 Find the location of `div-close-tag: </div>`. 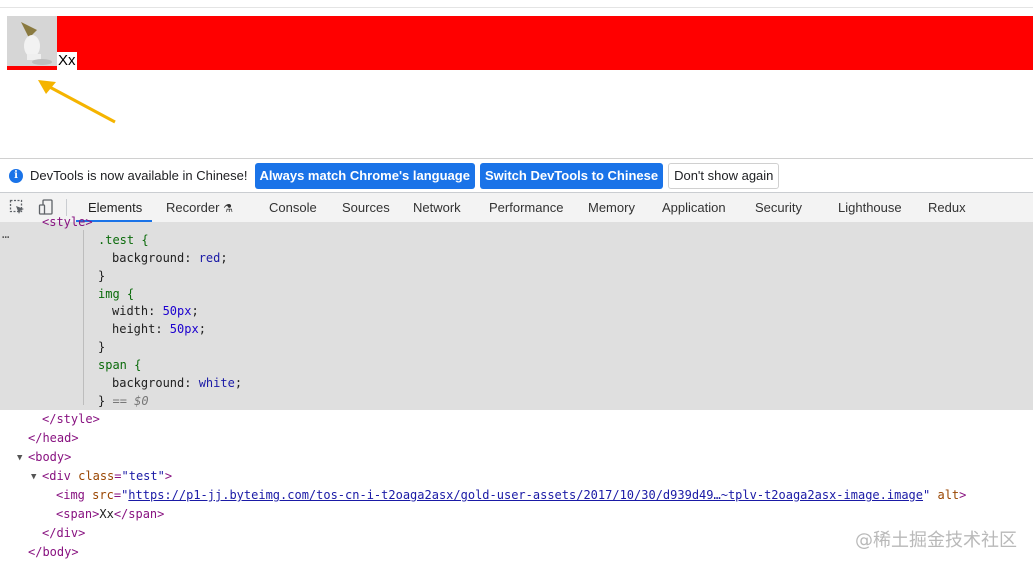

div-close-tag: </div> is located at coordinates (63, 533).